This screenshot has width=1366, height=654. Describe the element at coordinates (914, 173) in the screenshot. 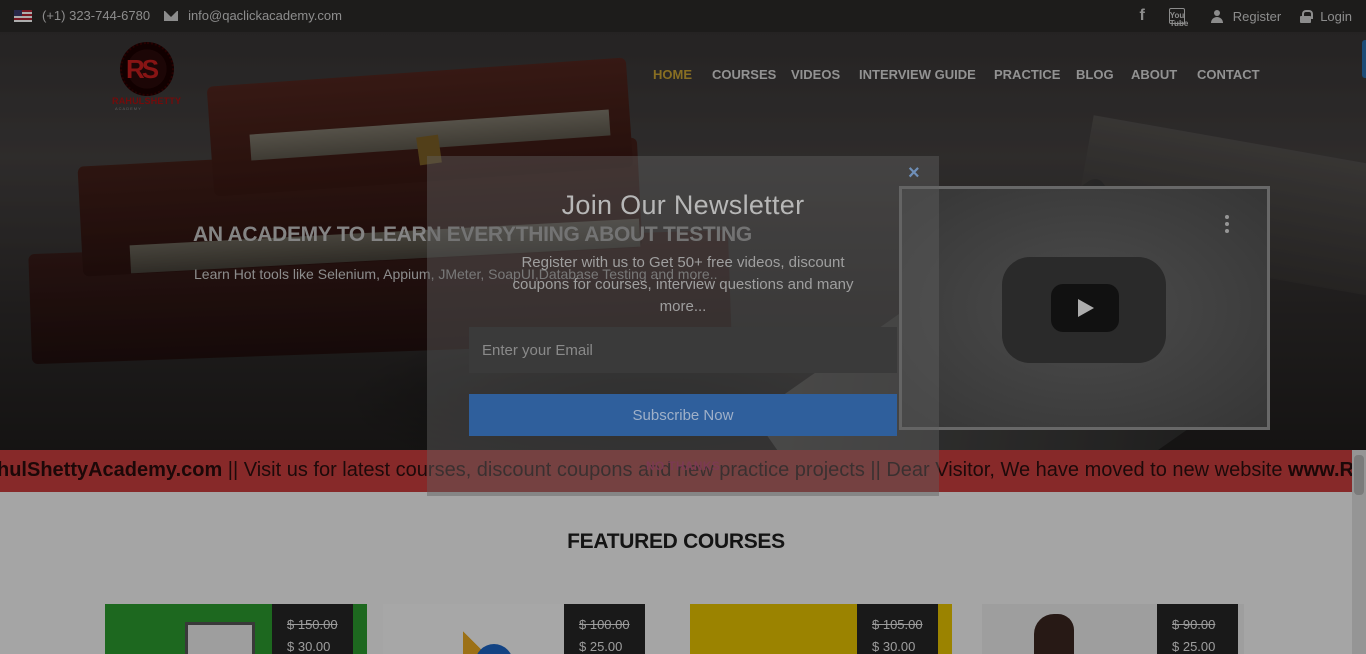

I see `close-icon: ×` at that location.